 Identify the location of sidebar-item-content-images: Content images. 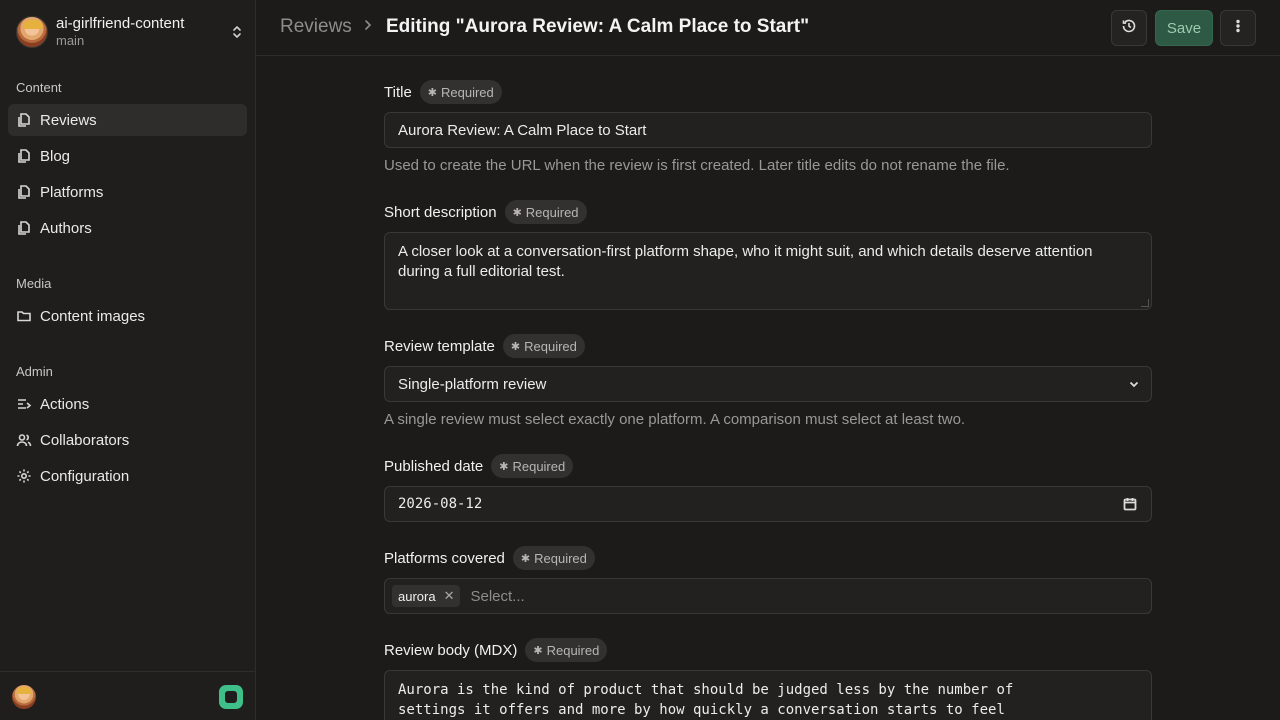
(127, 316).